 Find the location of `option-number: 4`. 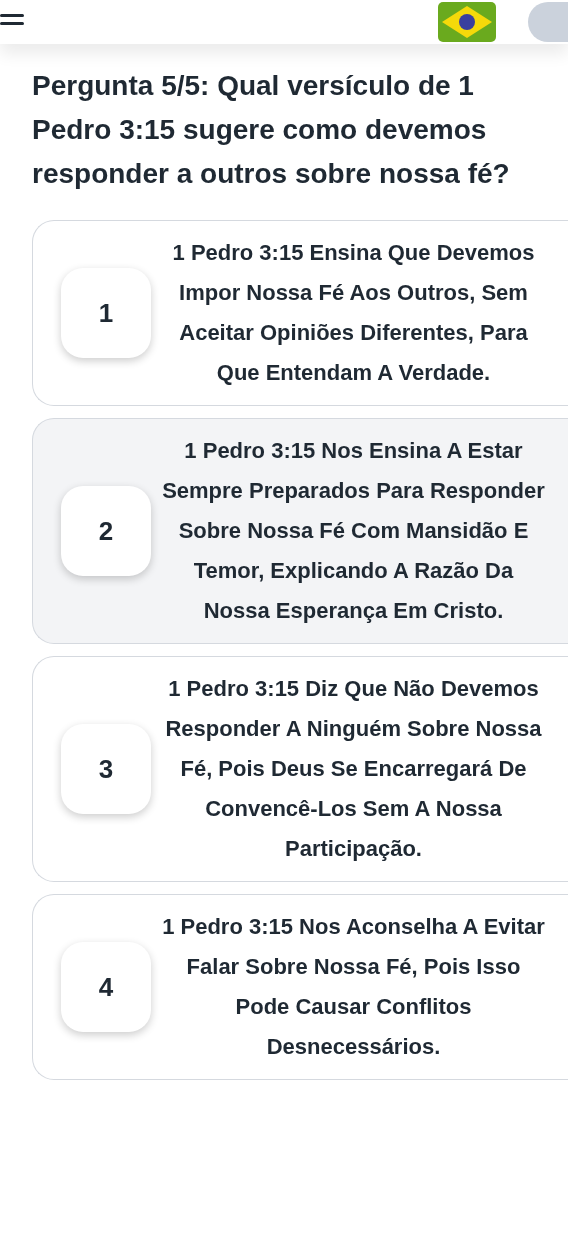

option-number: 4 is located at coordinates (106, 987).